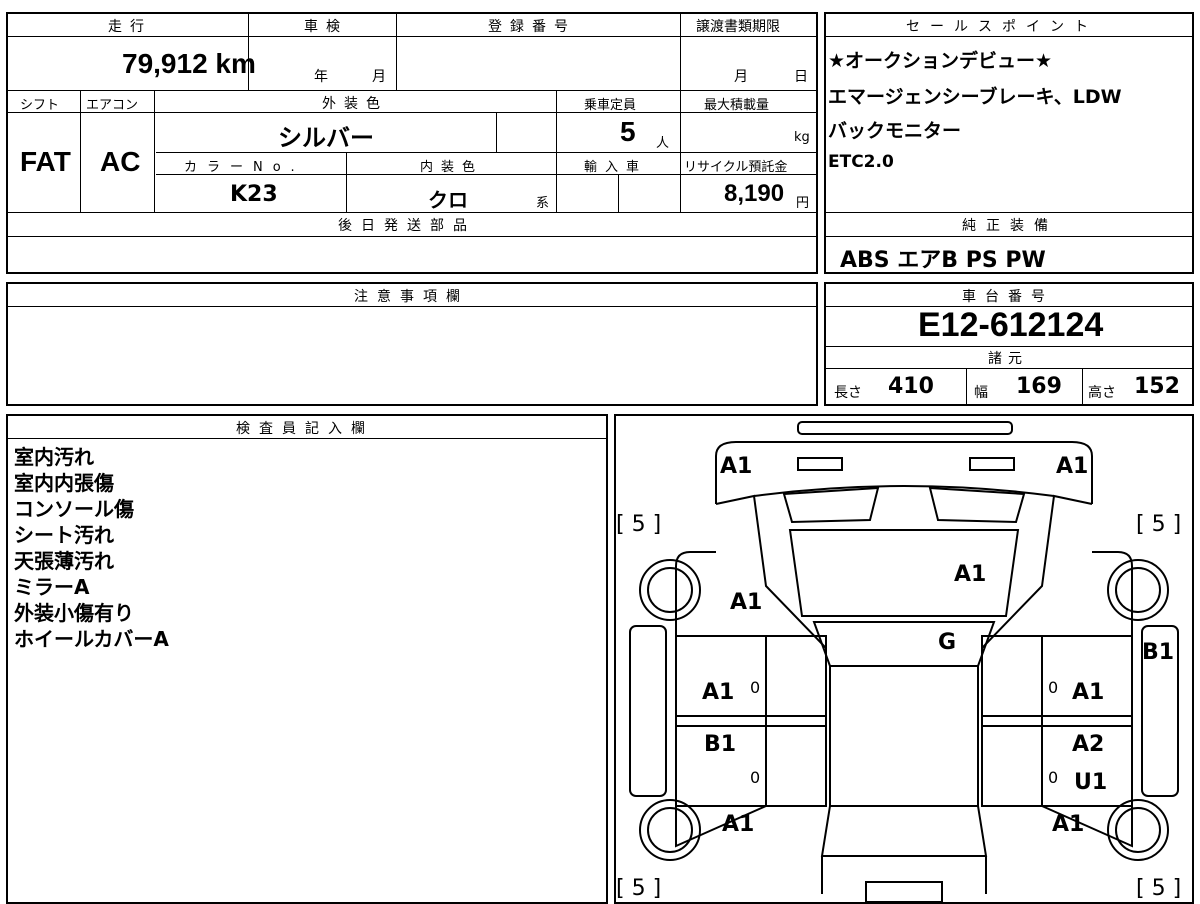 The height and width of the screenshot is (904, 1200). I want to click on list-item: 室内内張傷, so click(64, 483).